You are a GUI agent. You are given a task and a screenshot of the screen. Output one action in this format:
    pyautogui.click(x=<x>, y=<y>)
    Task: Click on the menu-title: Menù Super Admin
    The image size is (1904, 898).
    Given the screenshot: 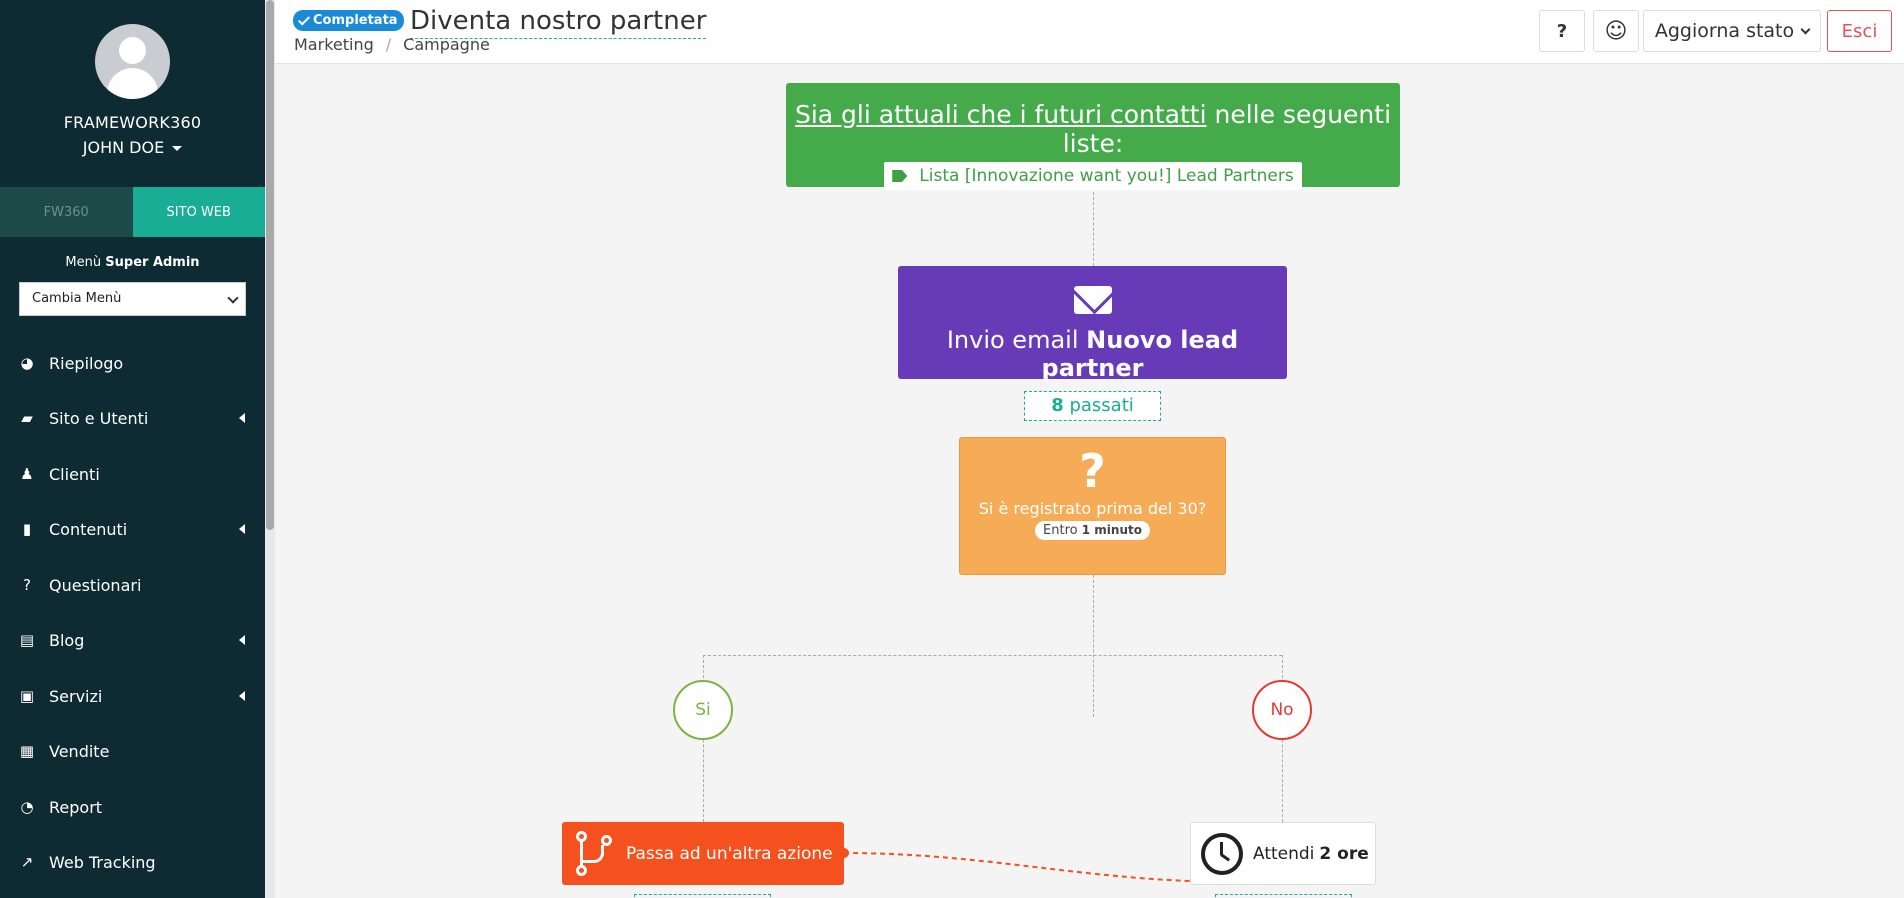 What is the action you would take?
    pyautogui.click(x=132, y=262)
    